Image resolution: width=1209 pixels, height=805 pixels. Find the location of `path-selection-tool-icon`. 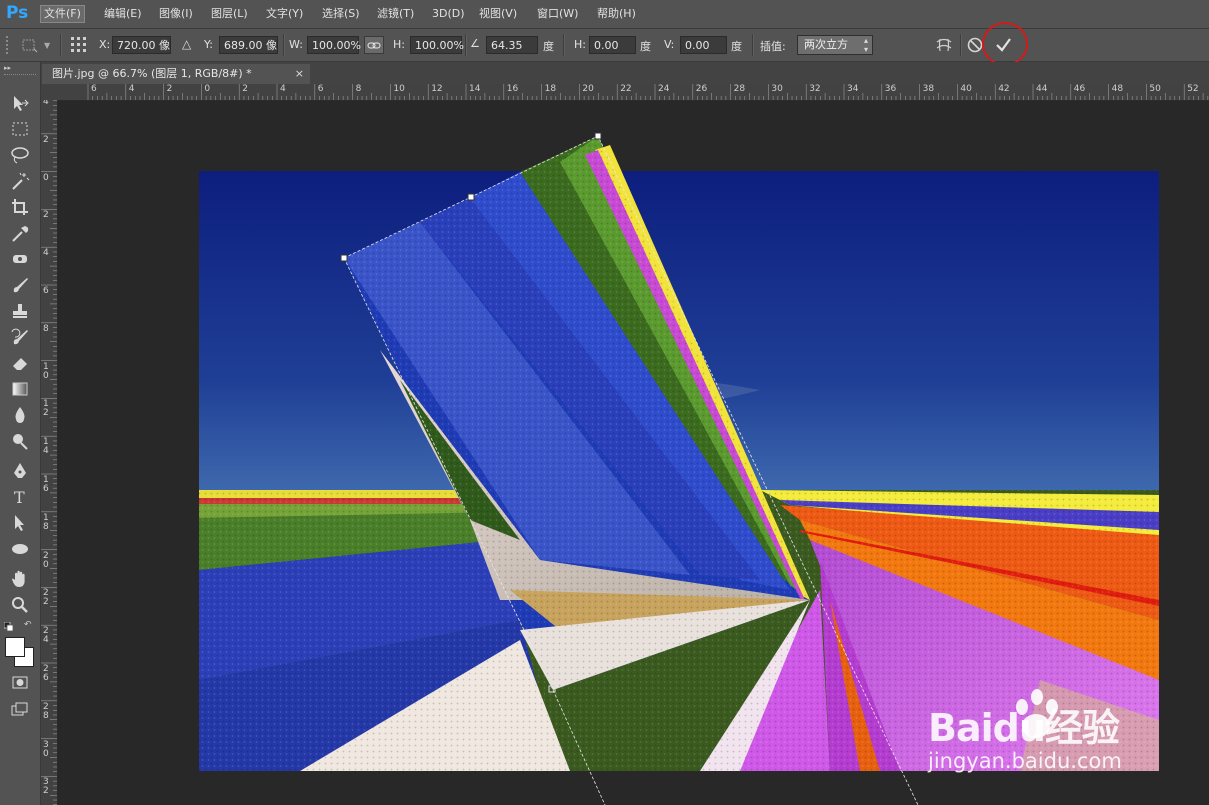

path-selection-tool-icon is located at coordinates (20, 523).